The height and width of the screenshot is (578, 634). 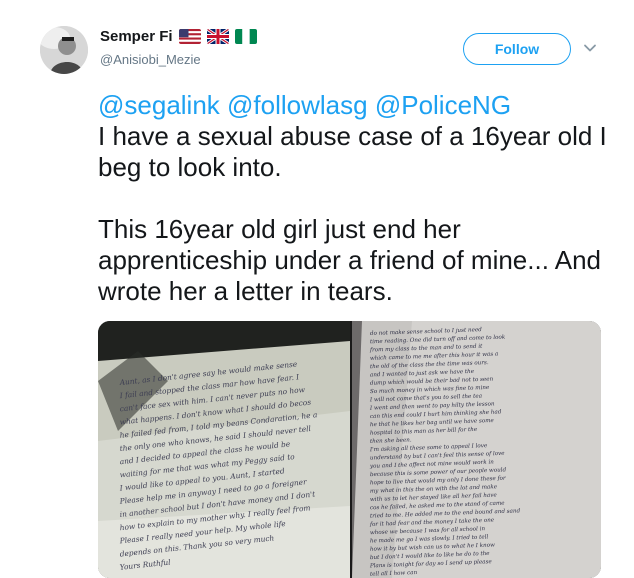 What do you see at coordinates (217, 36) in the screenshot?
I see `uk-flag-icon` at bounding box center [217, 36].